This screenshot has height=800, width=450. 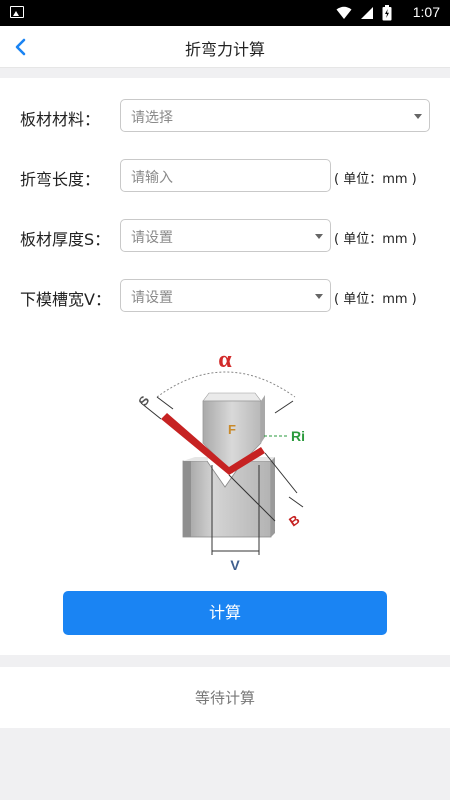 I want to click on length-unit: ( 单位：mm ), so click(x=375, y=179).